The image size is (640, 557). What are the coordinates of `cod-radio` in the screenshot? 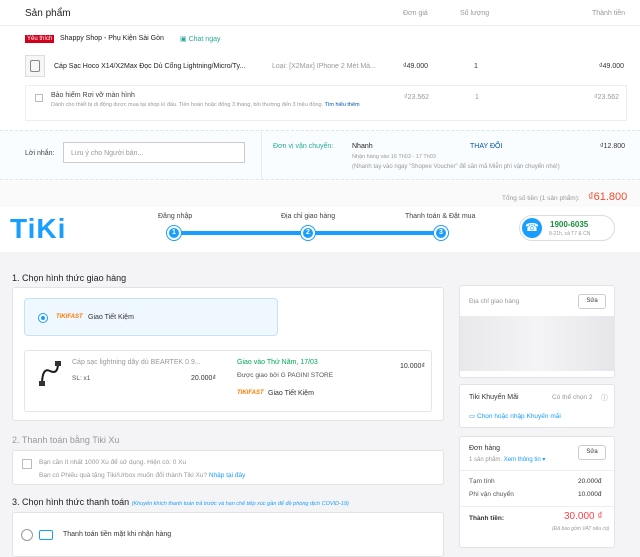 It's located at (27, 535).